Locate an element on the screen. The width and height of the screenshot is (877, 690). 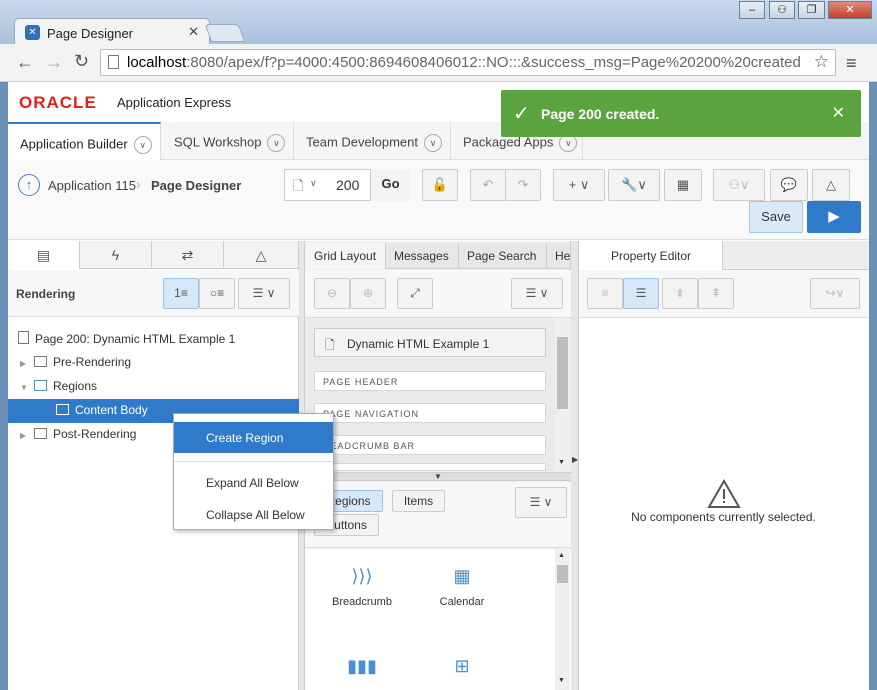
menu-expand-all-below: Expand All Below is located at coordinates (253, 482).